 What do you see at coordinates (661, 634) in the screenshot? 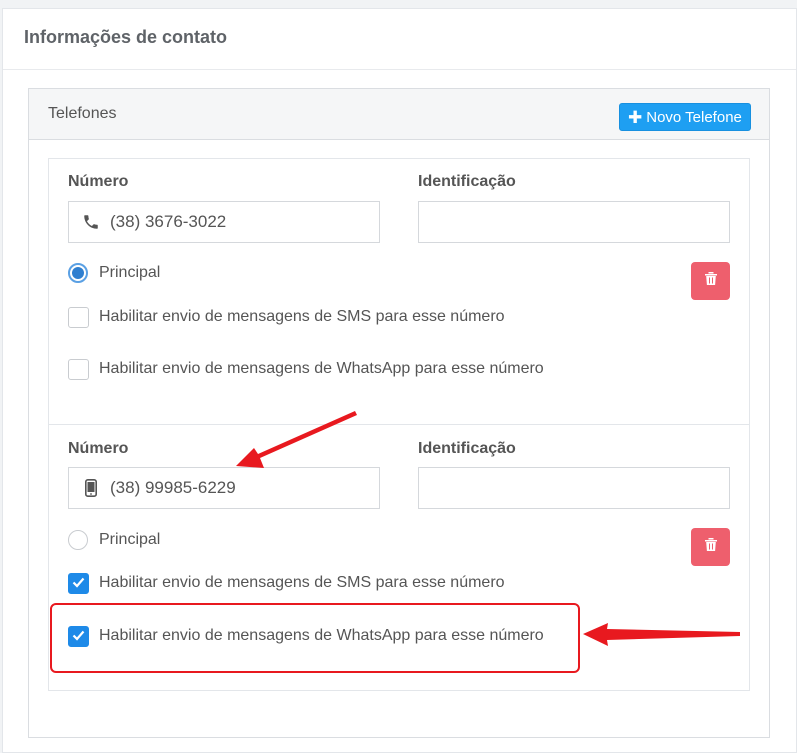
I see `arrow-to-whatsapp` at bounding box center [661, 634].